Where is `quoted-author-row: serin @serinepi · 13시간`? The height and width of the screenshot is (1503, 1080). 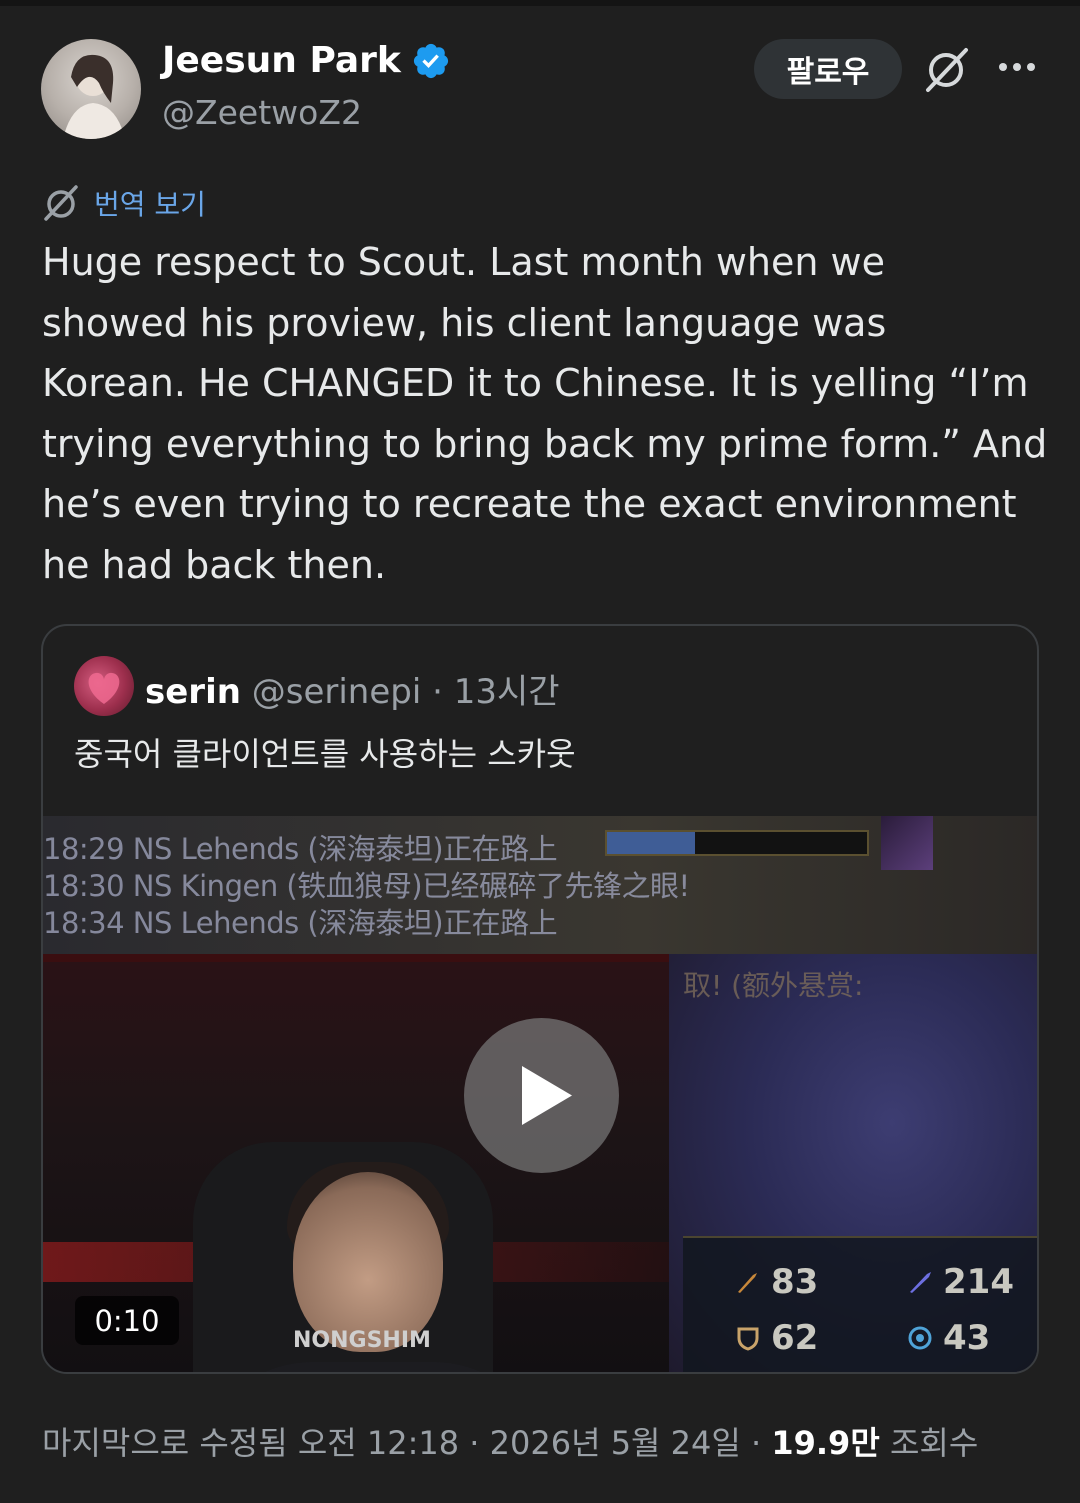
quoted-author-row: serin @serinepi · 13시간 is located at coordinates (352, 688).